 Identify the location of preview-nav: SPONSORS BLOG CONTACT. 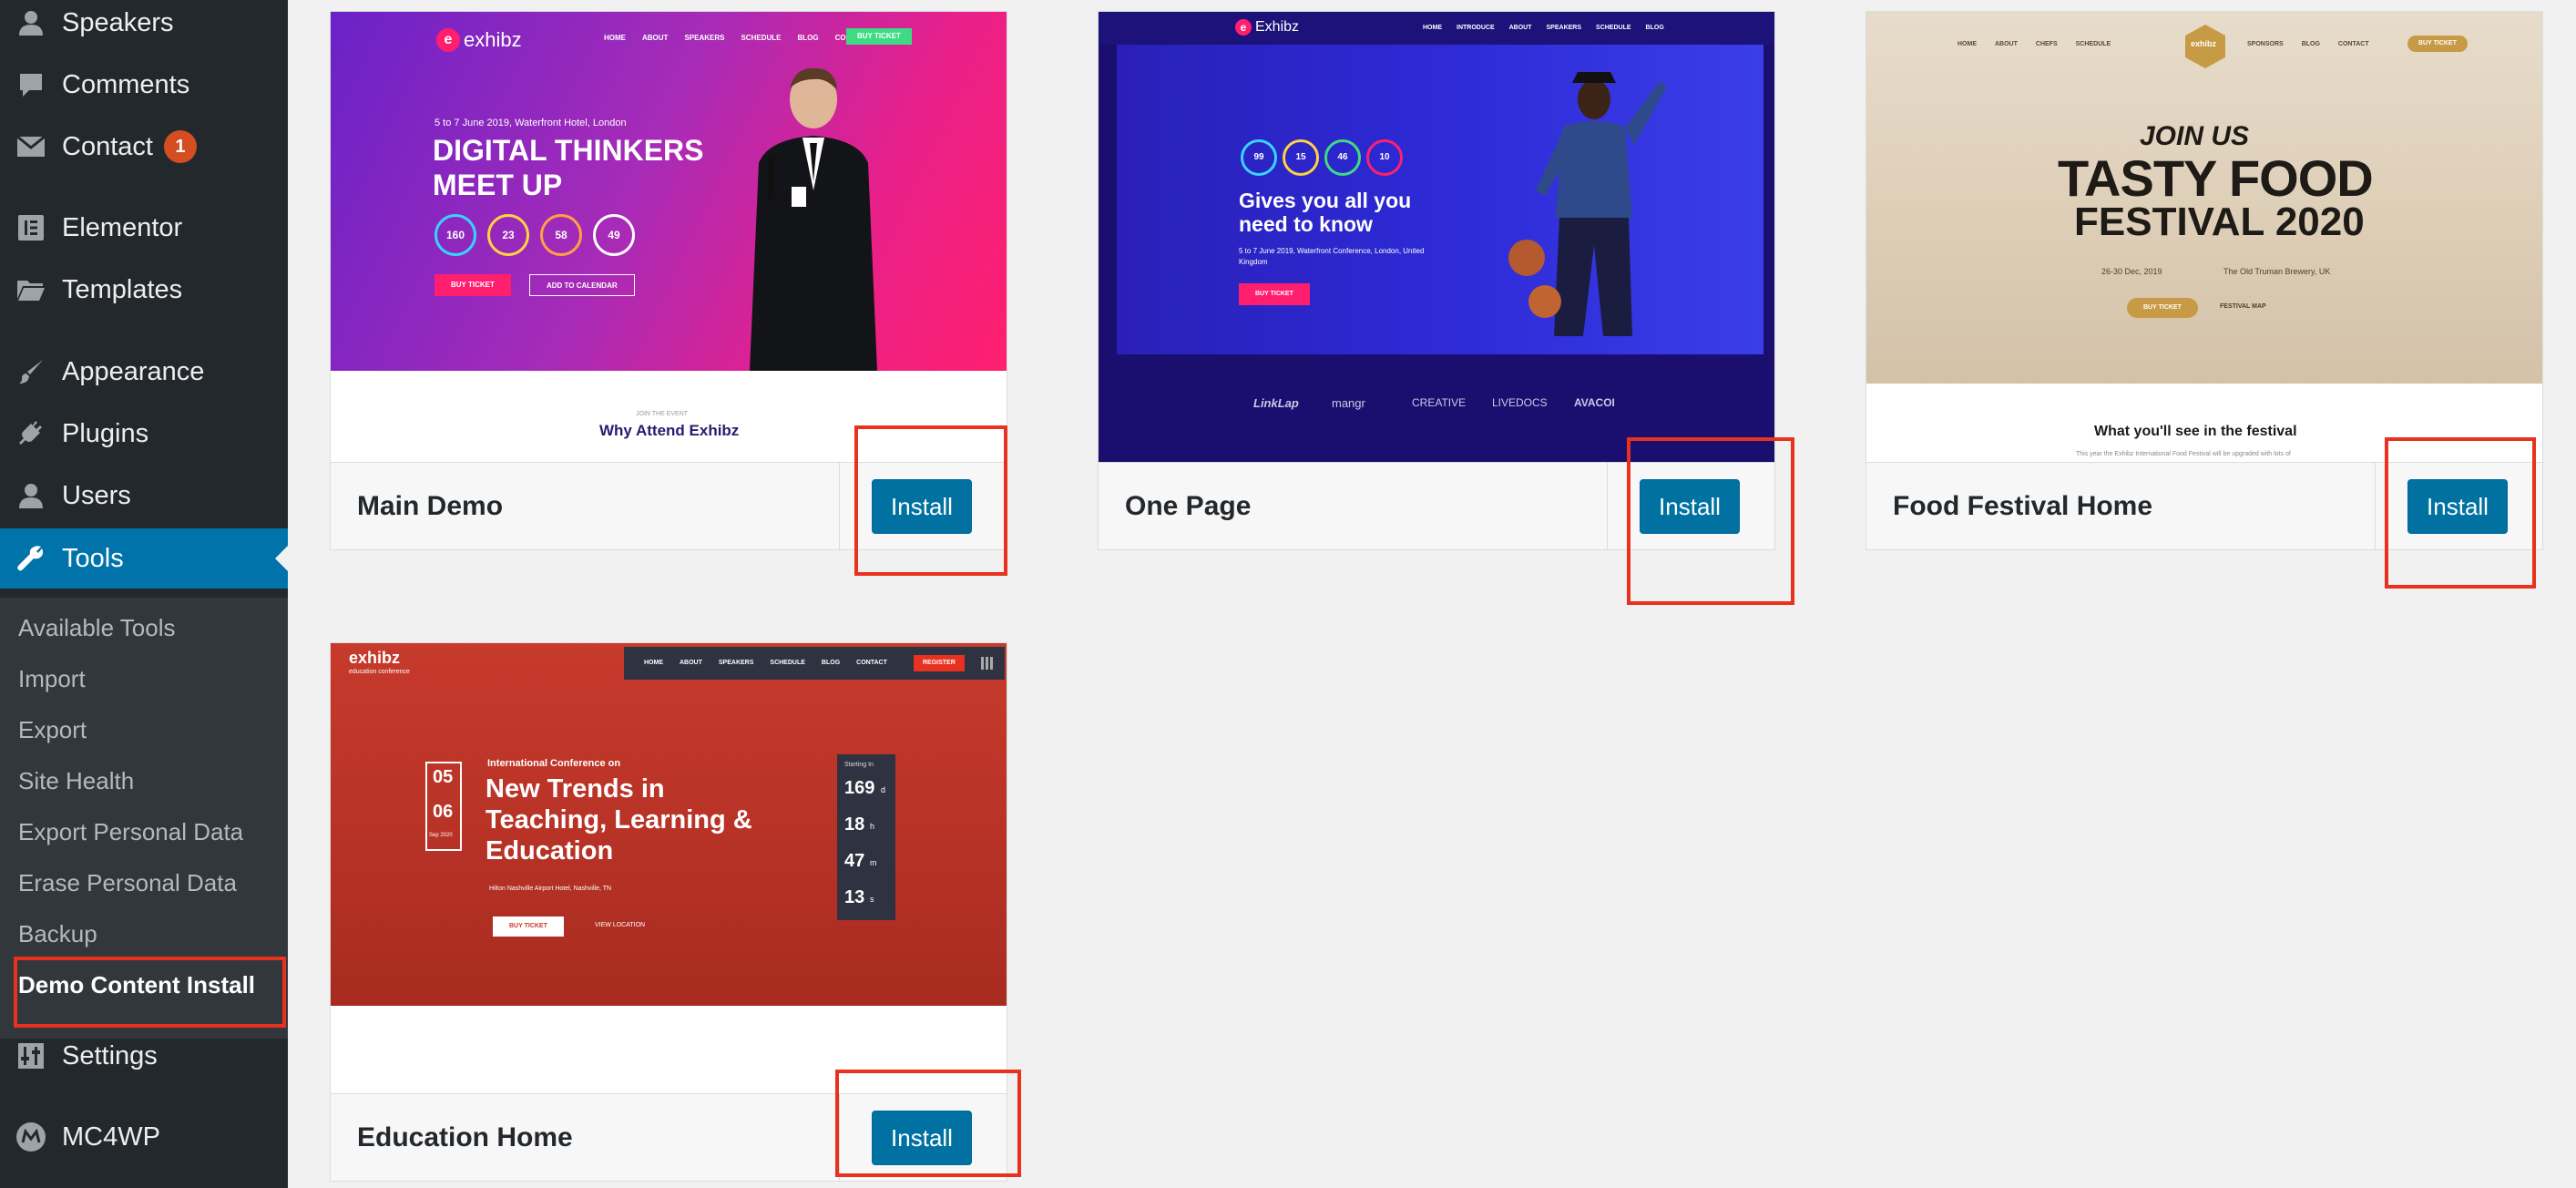
(2308, 44).